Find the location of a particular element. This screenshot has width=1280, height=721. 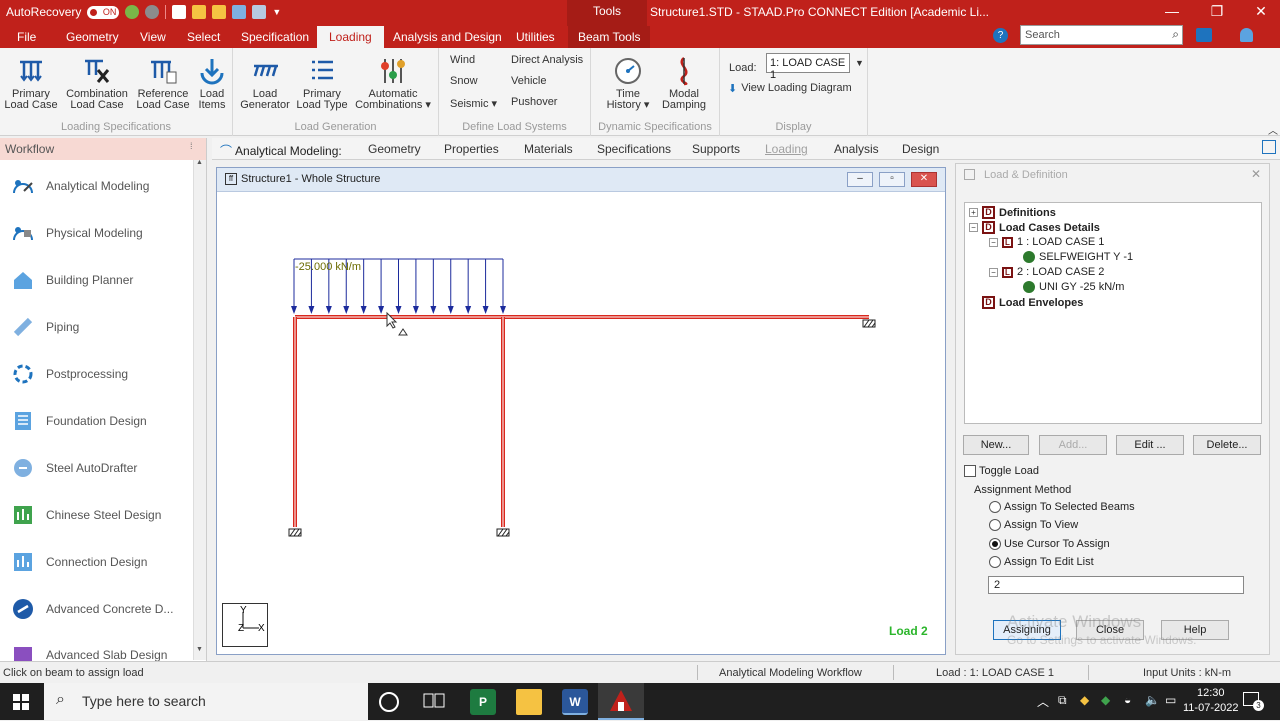

reference-load-case-button: Reference Load Case is located at coordinates (163, 83).